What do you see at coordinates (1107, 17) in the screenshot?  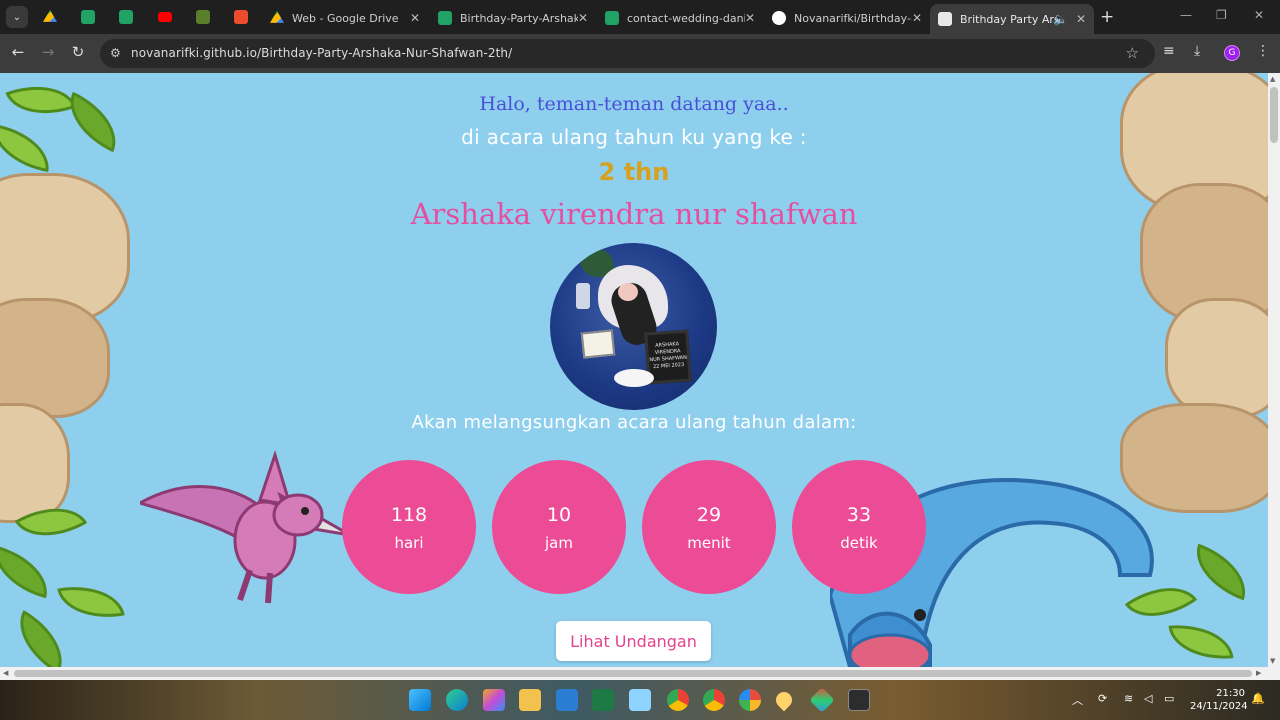 I see `new-tab-button: +` at bounding box center [1107, 17].